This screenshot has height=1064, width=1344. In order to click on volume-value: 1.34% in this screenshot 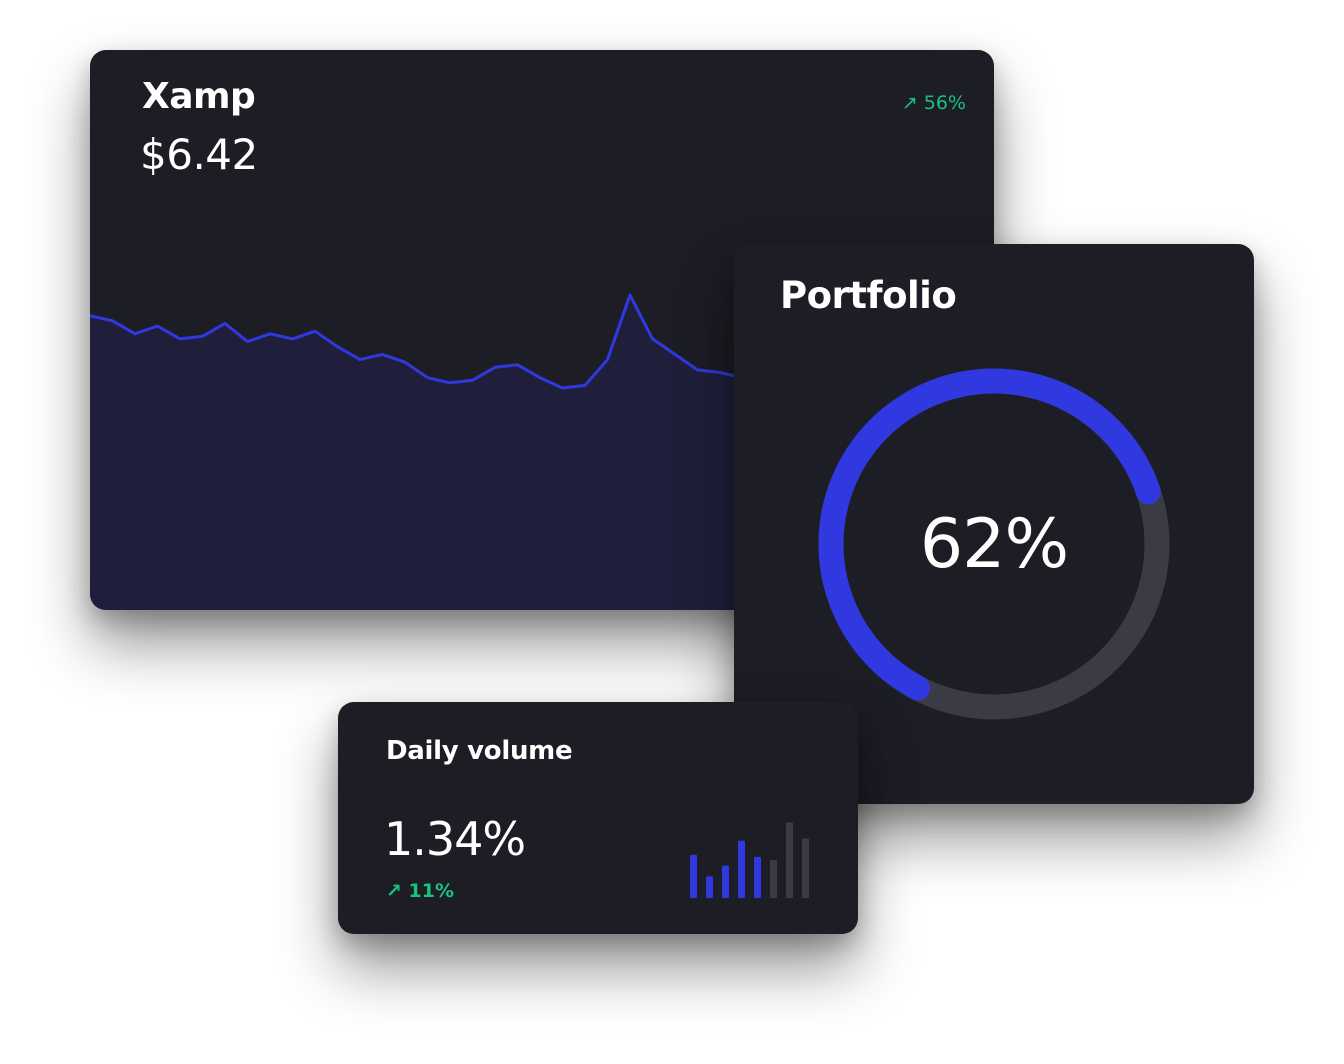, I will do `click(455, 839)`.